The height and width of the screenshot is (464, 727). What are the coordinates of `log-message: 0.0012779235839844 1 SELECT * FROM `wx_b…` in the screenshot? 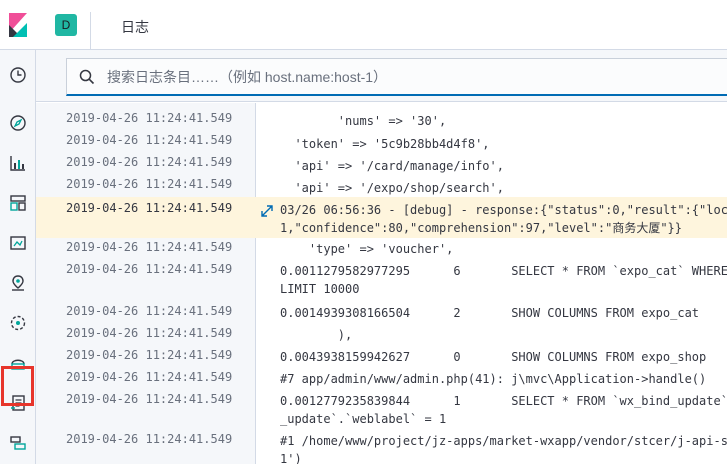 It's located at (503, 410).